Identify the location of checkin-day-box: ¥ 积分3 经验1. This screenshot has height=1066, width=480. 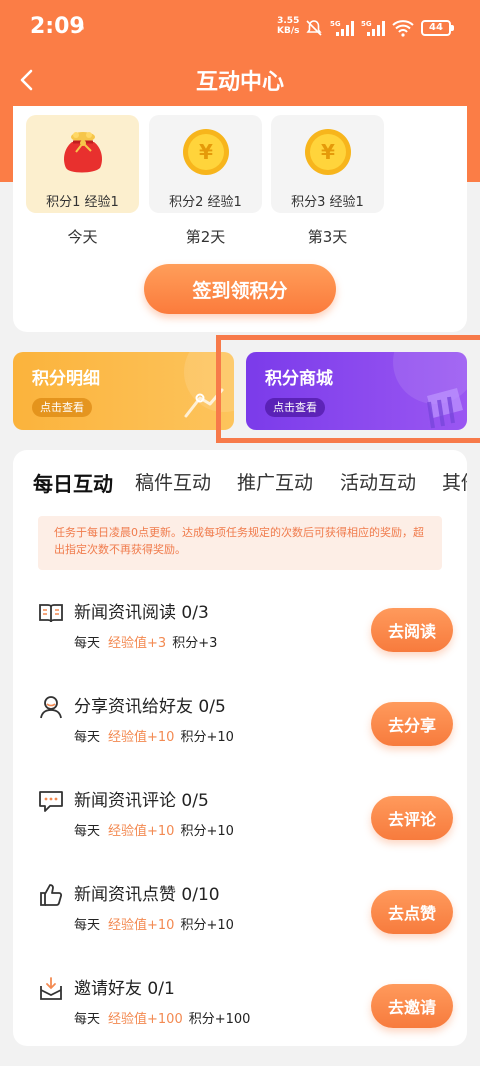
(327, 164).